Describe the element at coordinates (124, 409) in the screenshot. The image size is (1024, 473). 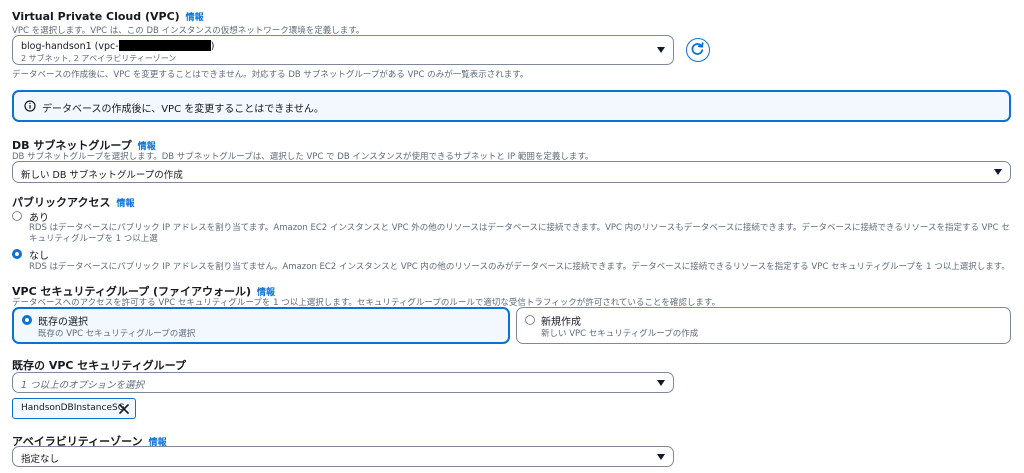
I see `close-icon` at that location.